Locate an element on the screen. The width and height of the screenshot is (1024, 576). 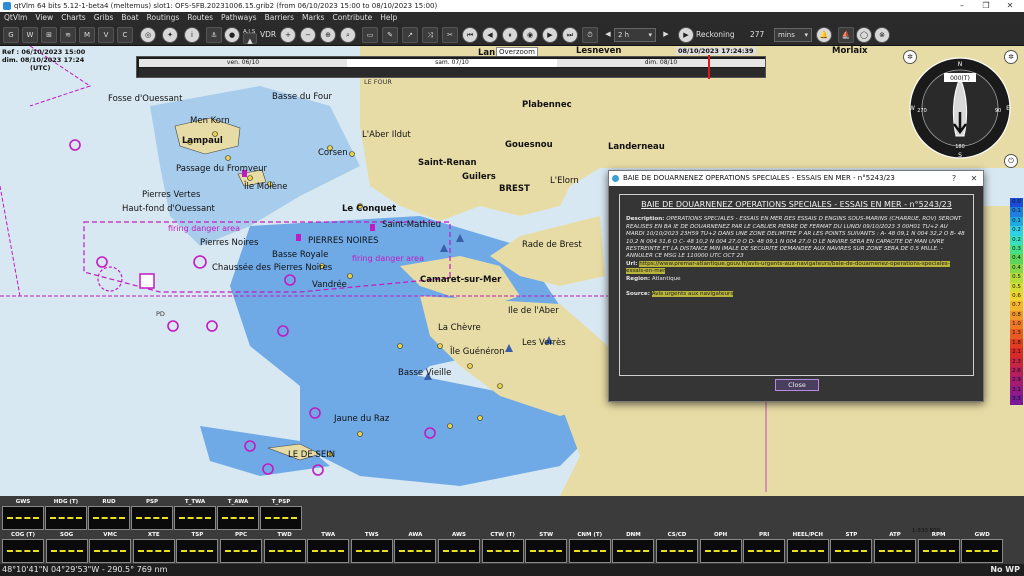
step-back-icon: ◀ is located at coordinates (490, 35).